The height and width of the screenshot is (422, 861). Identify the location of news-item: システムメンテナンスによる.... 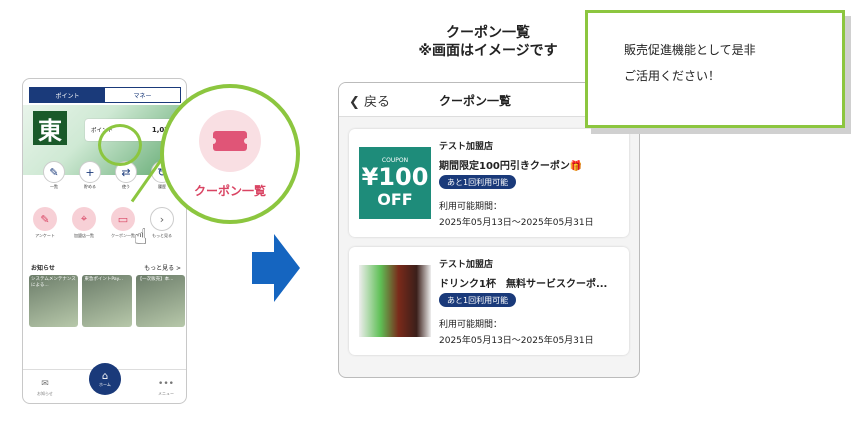
(54, 301).